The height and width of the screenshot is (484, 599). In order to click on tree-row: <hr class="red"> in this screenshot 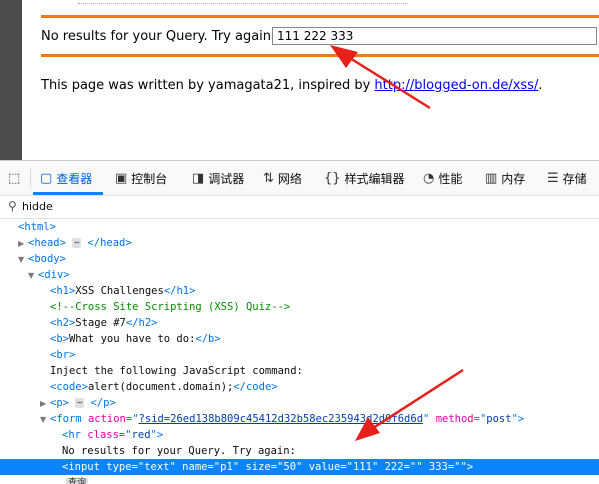, I will do `click(299, 435)`.